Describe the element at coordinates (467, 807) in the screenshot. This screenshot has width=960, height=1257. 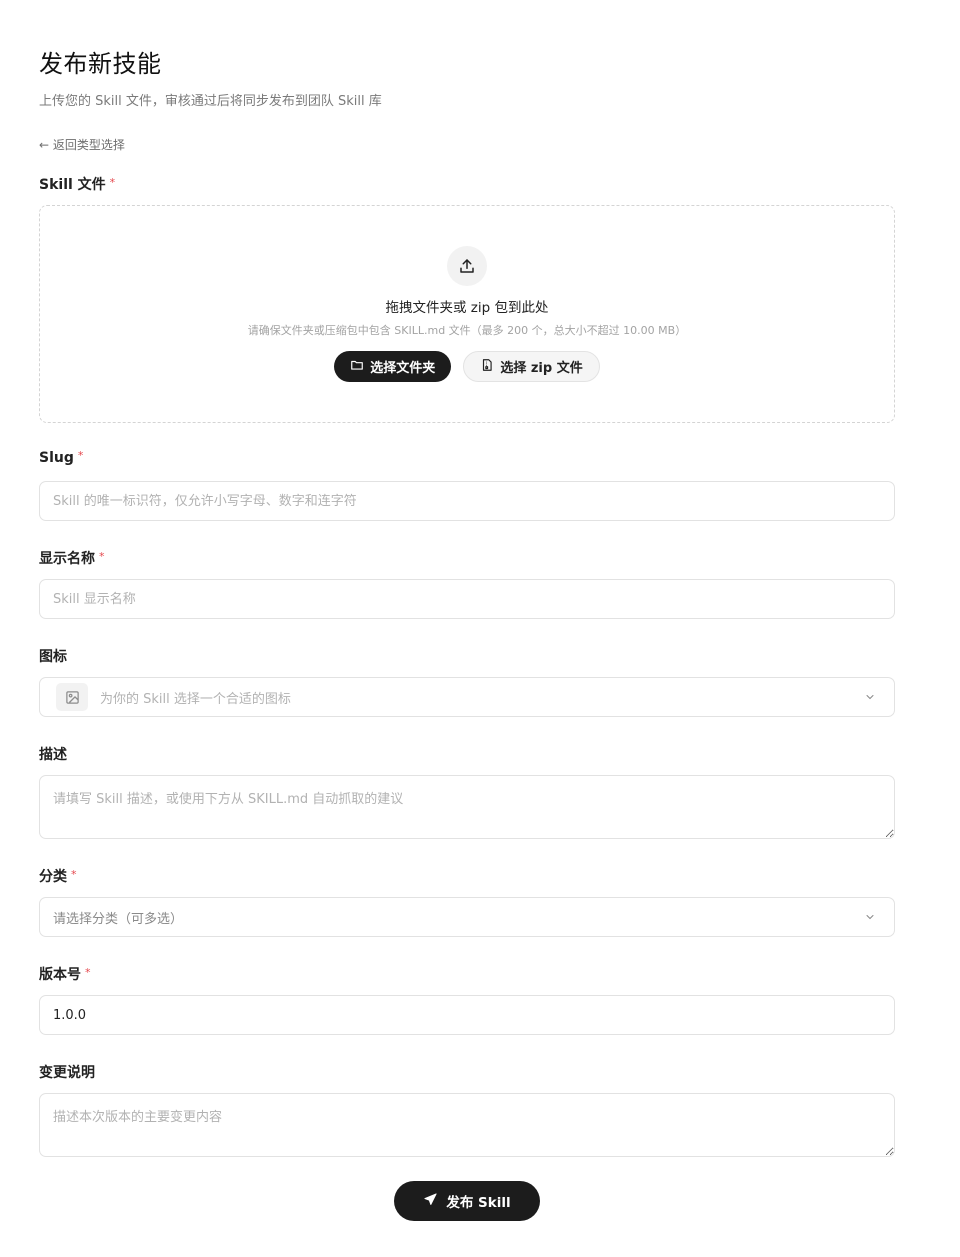
I see `description-textarea` at that location.